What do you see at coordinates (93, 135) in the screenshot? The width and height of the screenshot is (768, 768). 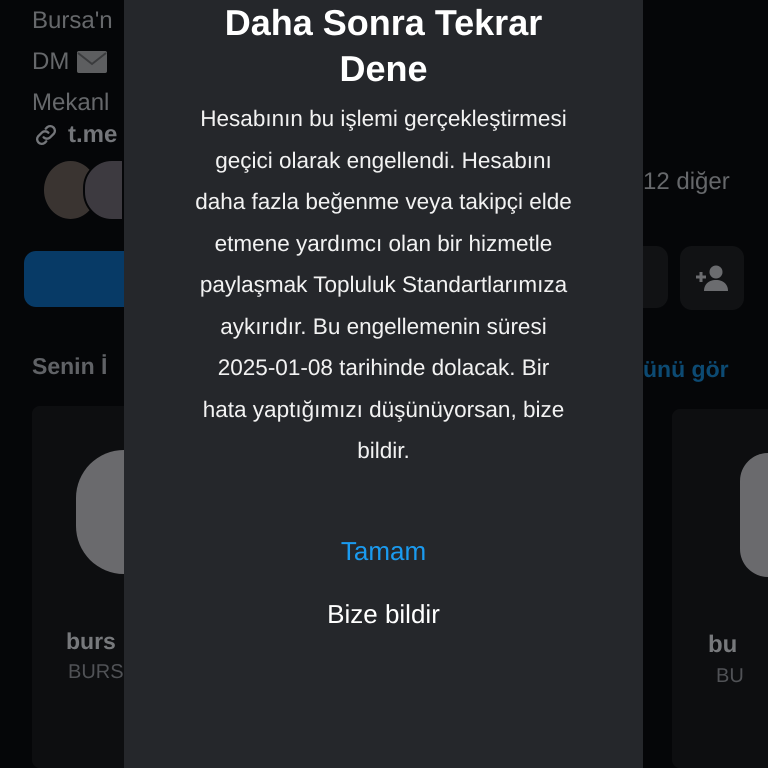 I see `profile-link: t.me` at bounding box center [93, 135].